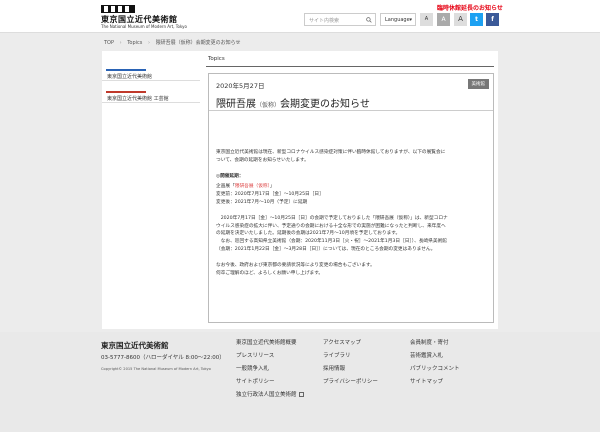  I want to click on logo-subtitle: The National Museum of Modern Art, Tokyo, so click(144, 26).